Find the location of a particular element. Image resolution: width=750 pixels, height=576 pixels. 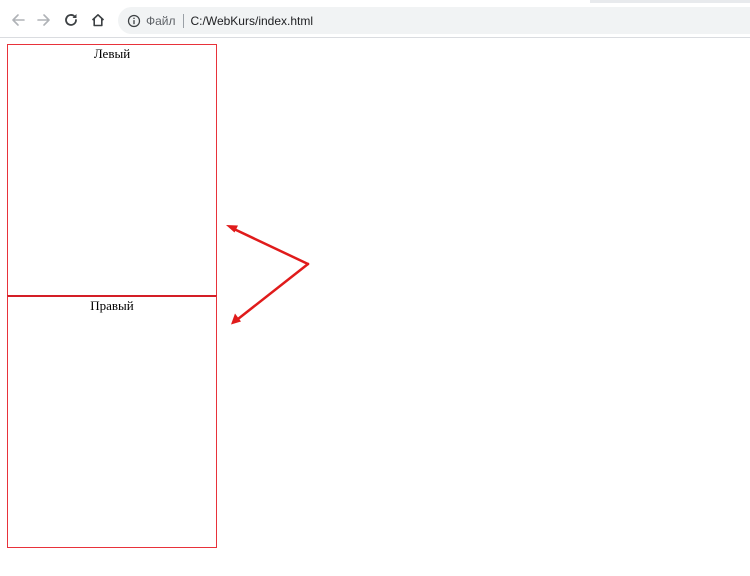

forward-button is located at coordinates (44, 20).